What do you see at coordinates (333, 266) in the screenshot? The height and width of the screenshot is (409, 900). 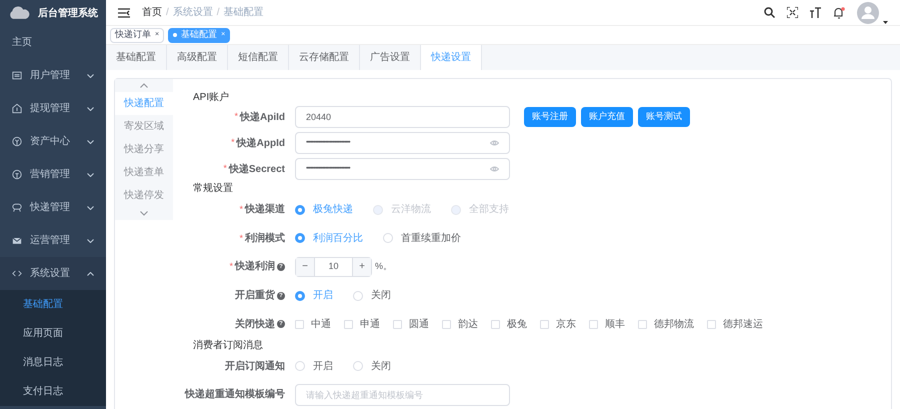 I see `number-field: − 10 +` at bounding box center [333, 266].